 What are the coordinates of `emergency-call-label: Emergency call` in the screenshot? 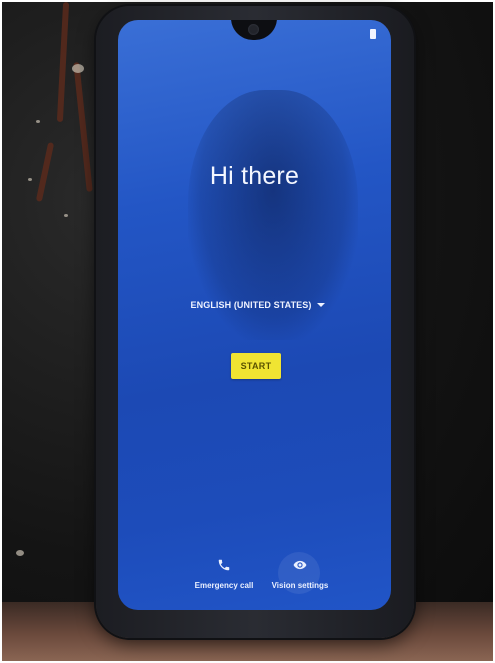 It's located at (224, 585).